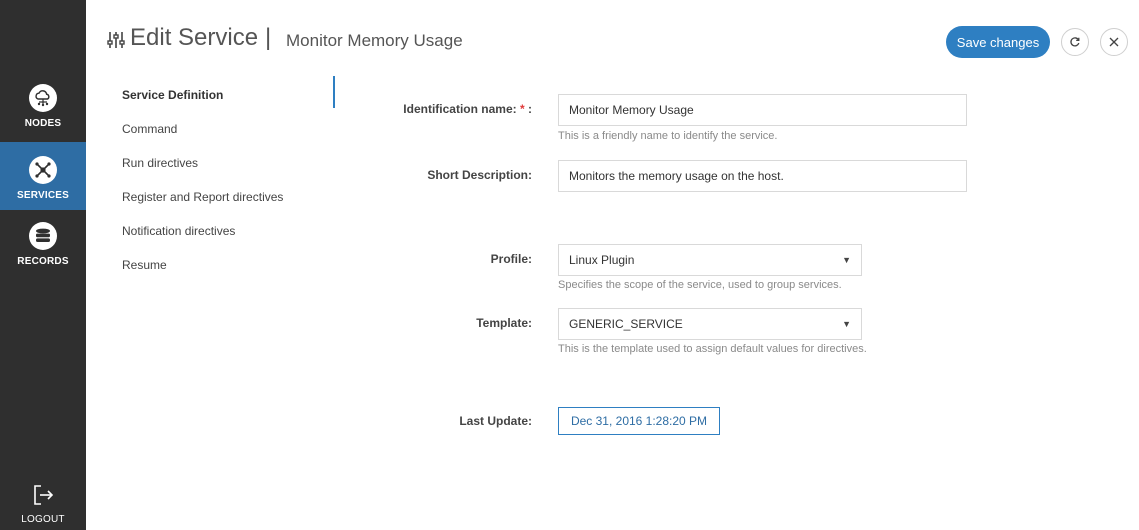 Image resolution: width=1139 pixels, height=530 pixels. What do you see at coordinates (998, 42) in the screenshot?
I see `save-changes-button: Save changes` at bounding box center [998, 42].